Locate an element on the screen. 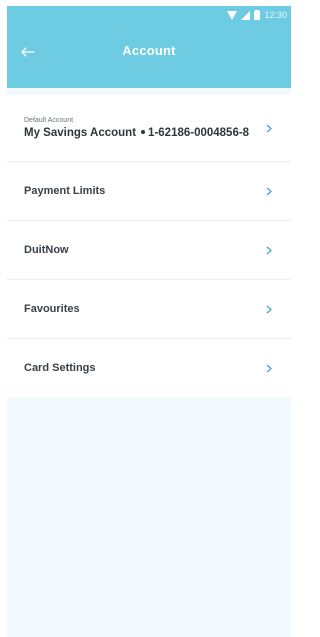 The height and width of the screenshot is (637, 320). menu-item-card-settings: Card Settings is located at coordinates (149, 368).